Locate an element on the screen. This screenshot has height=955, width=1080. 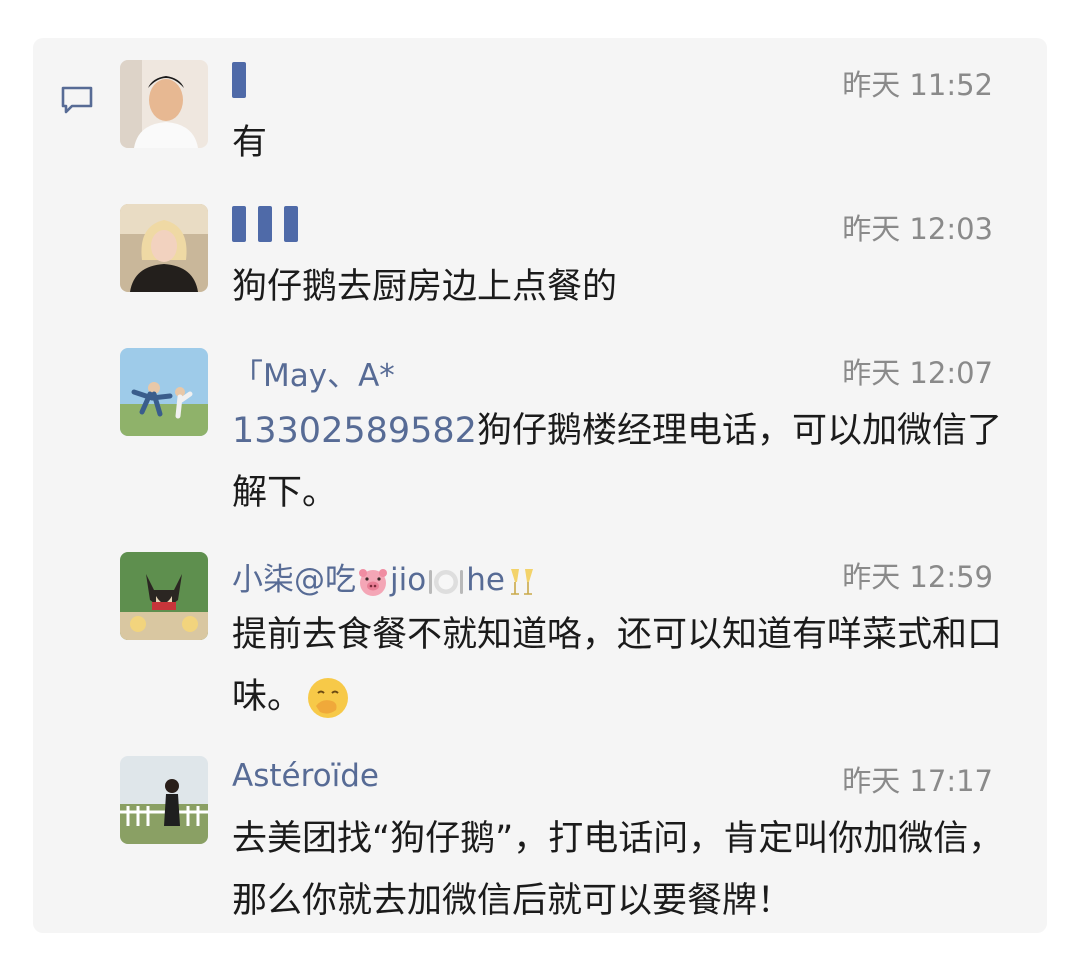
message-text: 有 is located at coordinates (250, 143).